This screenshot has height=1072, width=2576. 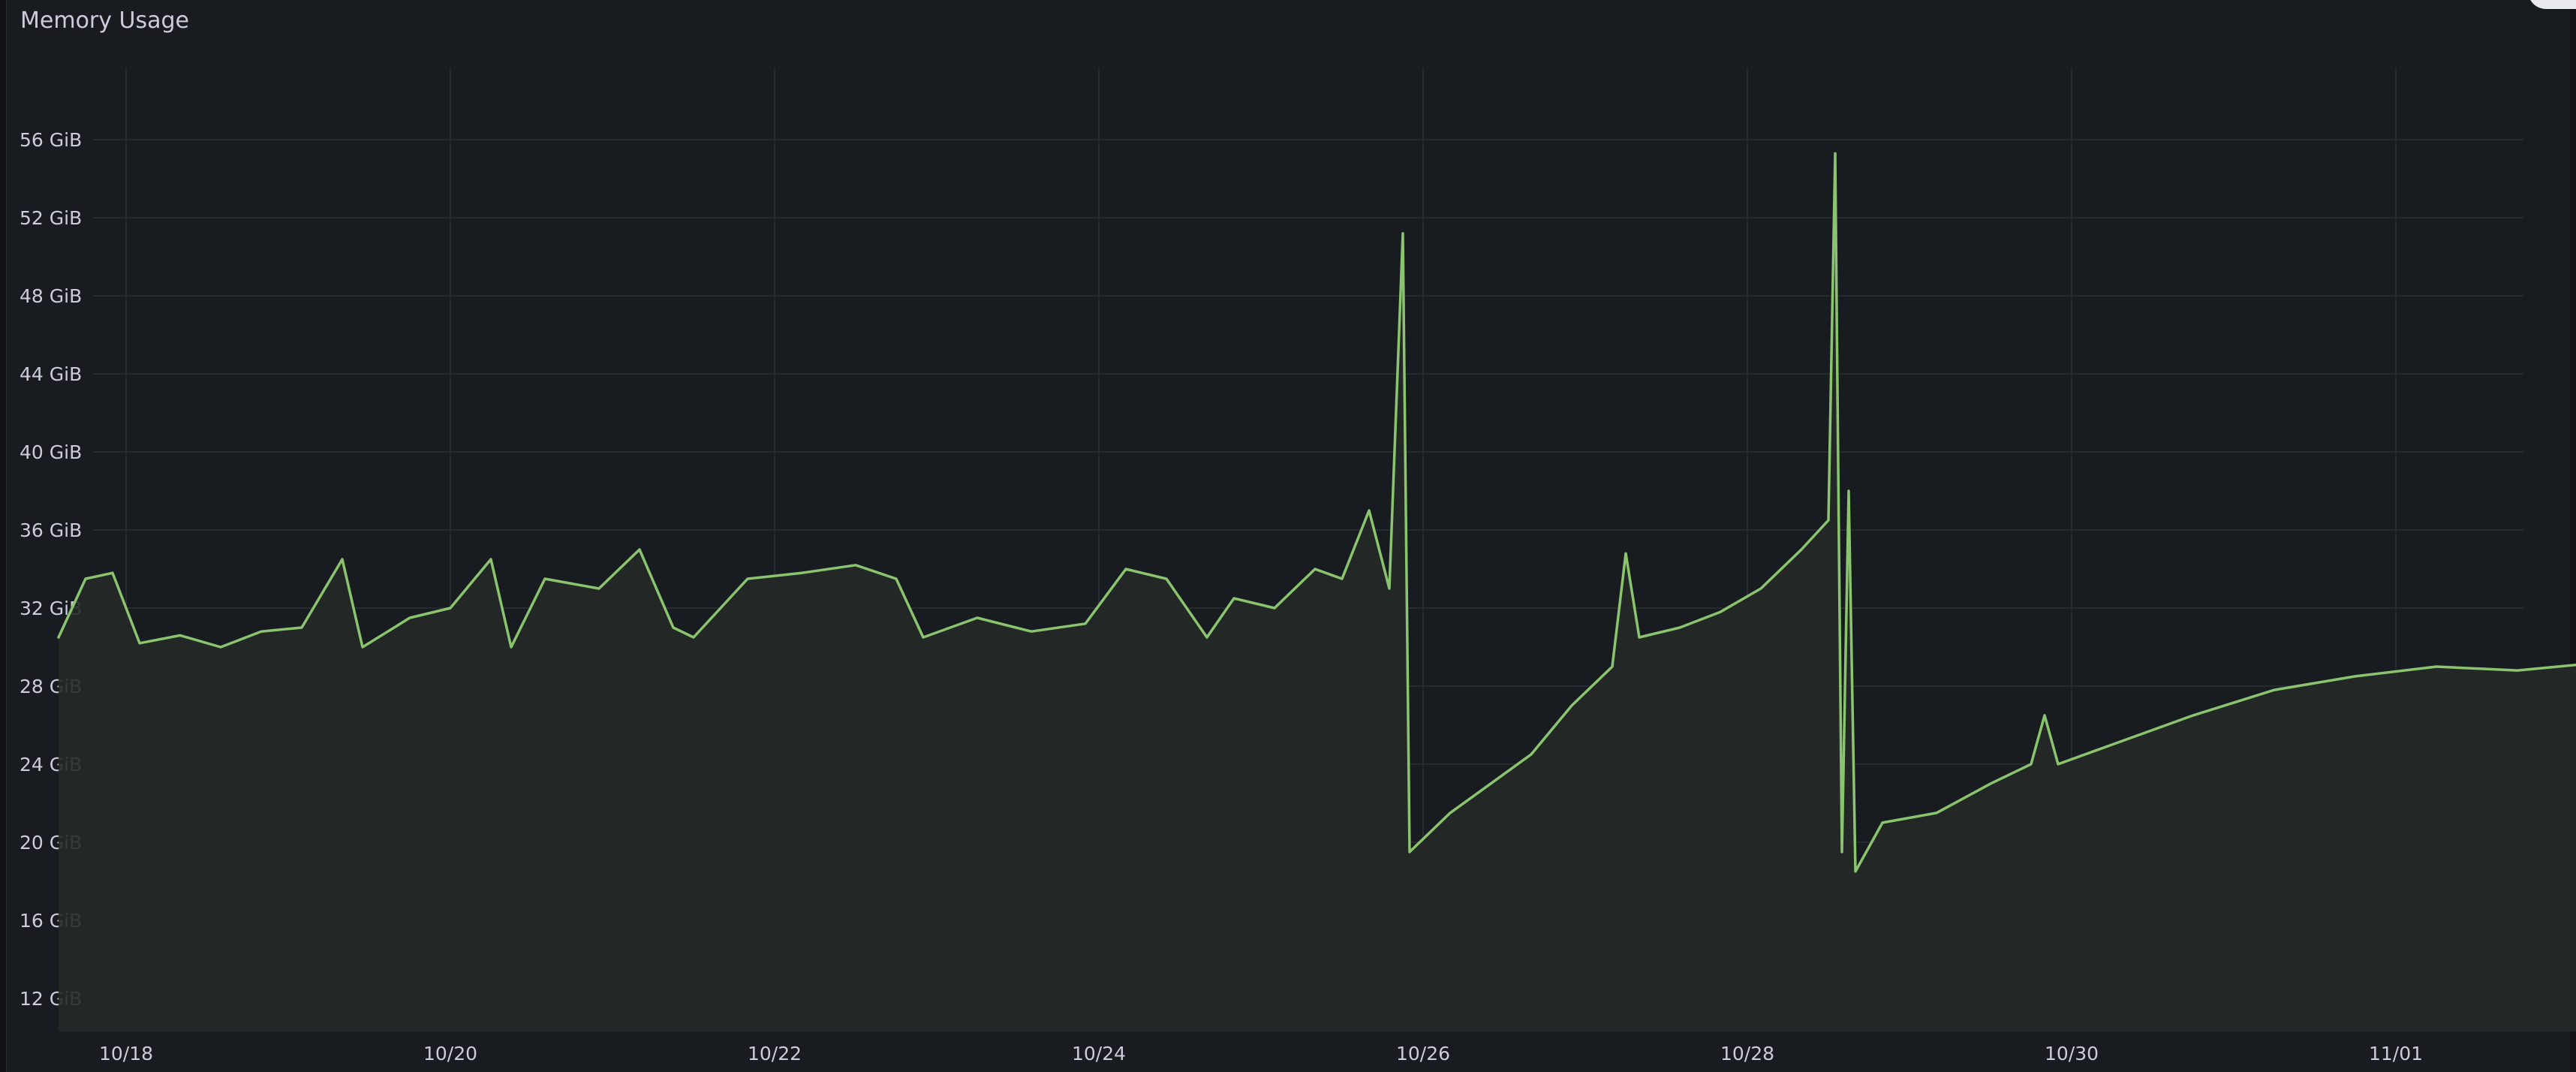 What do you see at coordinates (51, 296) in the screenshot?
I see `y-tick-label: 48 GiB` at bounding box center [51, 296].